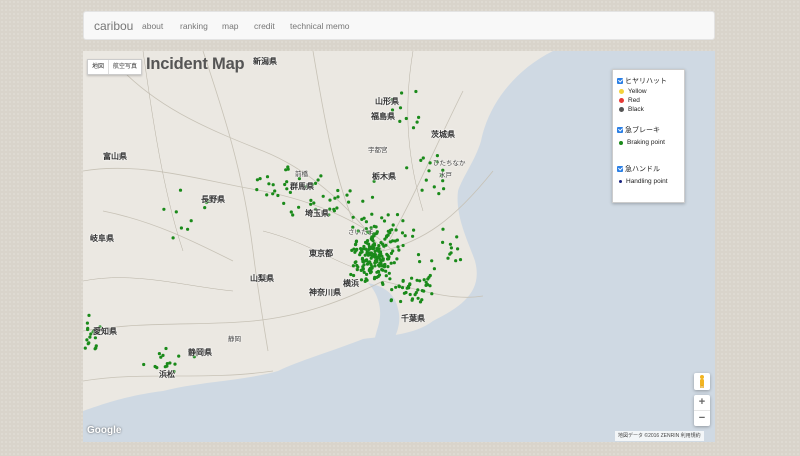  What do you see at coordinates (230, 26) in the screenshot?
I see `nav-map: map` at bounding box center [230, 26].